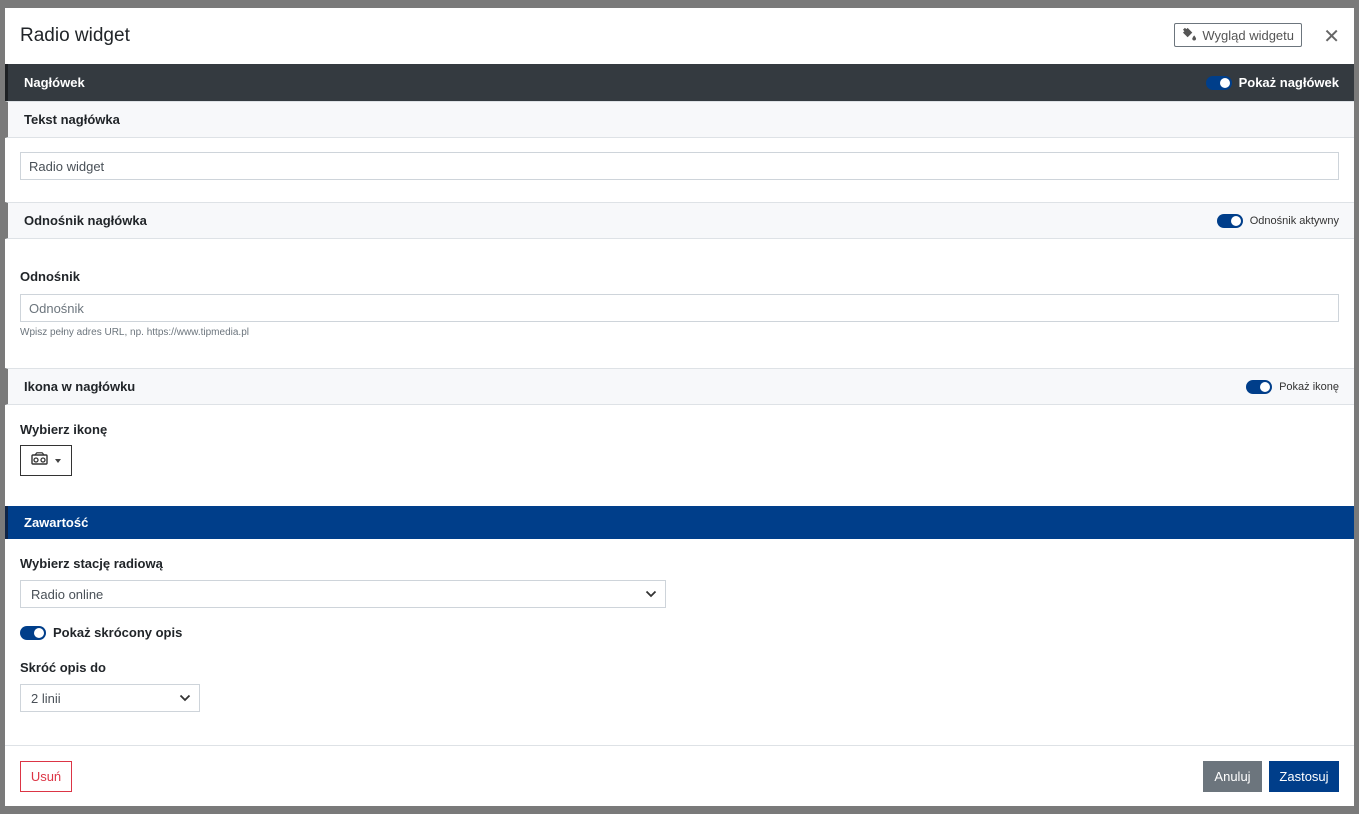 The image size is (1359, 814). I want to click on apply-button: Zastosuj, so click(1304, 776).